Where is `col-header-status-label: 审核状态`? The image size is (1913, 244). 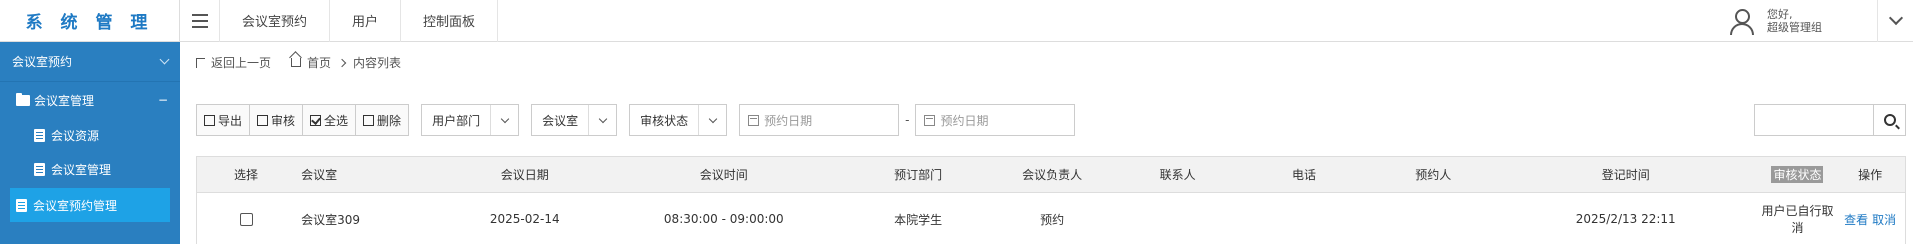
col-header-status-label: 审核状态 is located at coordinates (1797, 174).